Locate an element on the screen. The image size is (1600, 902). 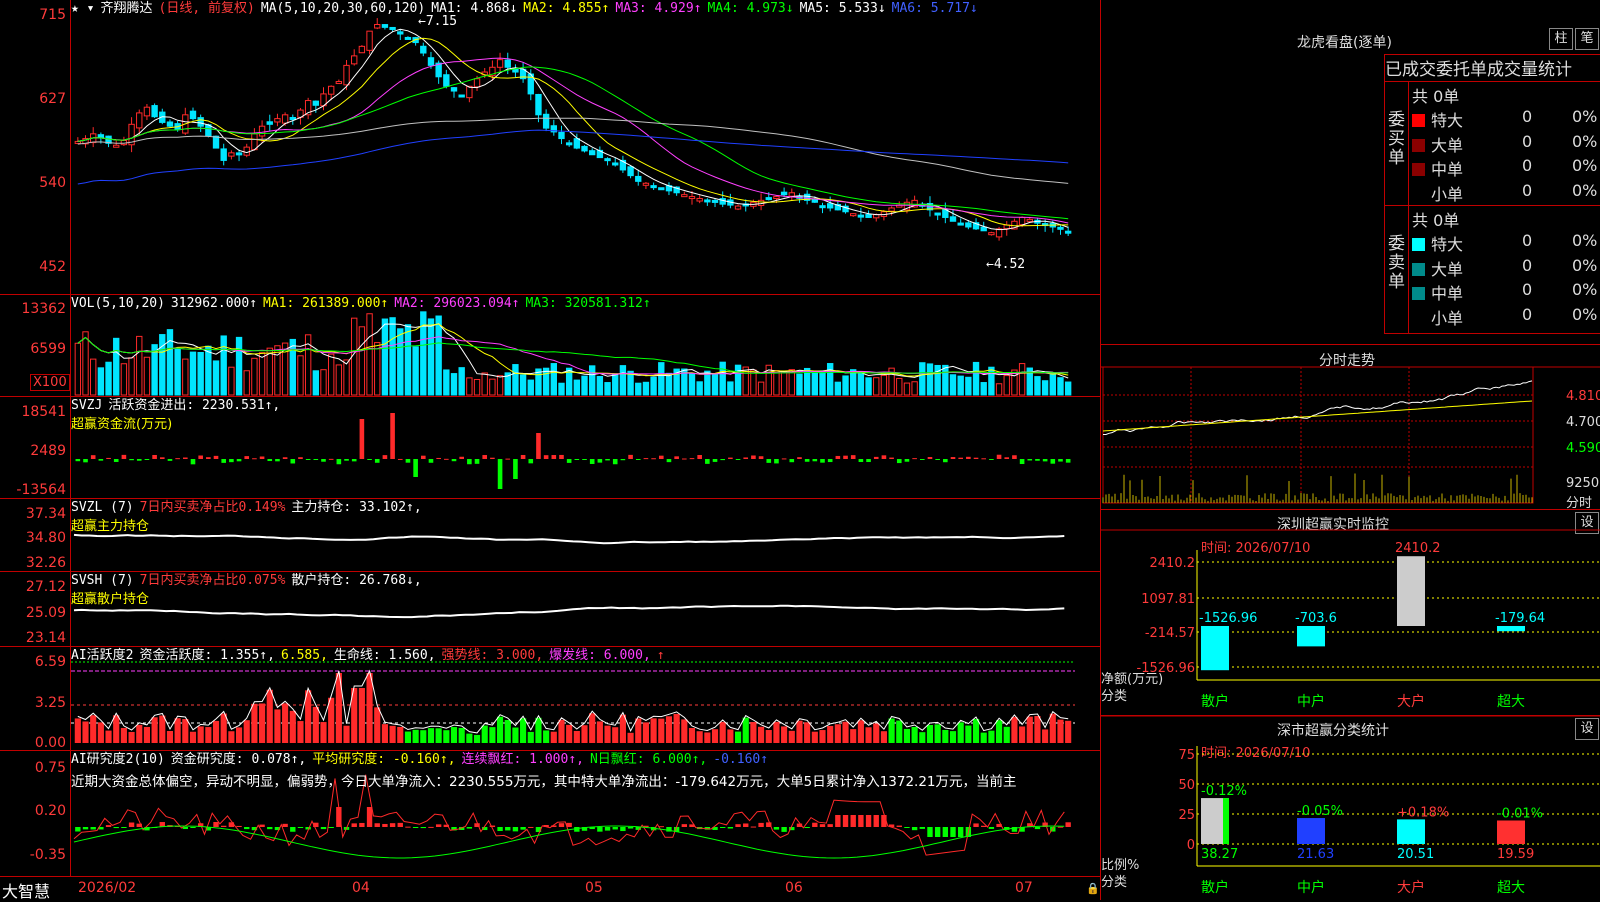
intraday-chart is located at coordinates (1350, 427).